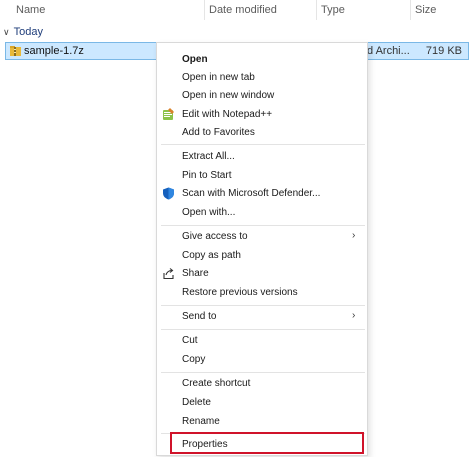 The width and height of the screenshot is (474, 457). I want to click on menu-item-label: Copy, so click(194, 359).